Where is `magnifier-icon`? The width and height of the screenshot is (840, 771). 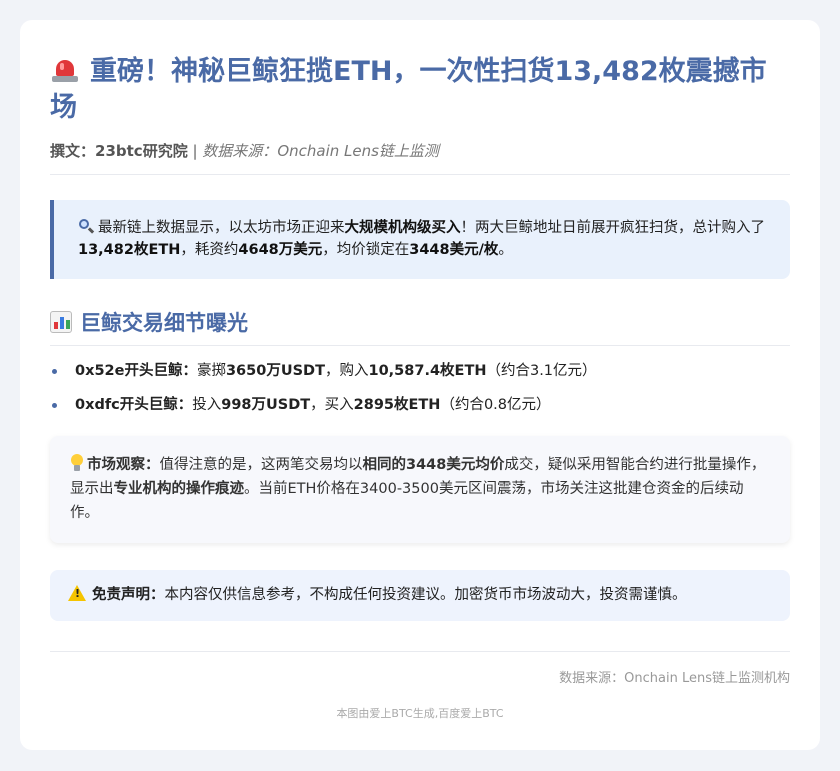
magnifier-icon is located at coordinates (86, 226).